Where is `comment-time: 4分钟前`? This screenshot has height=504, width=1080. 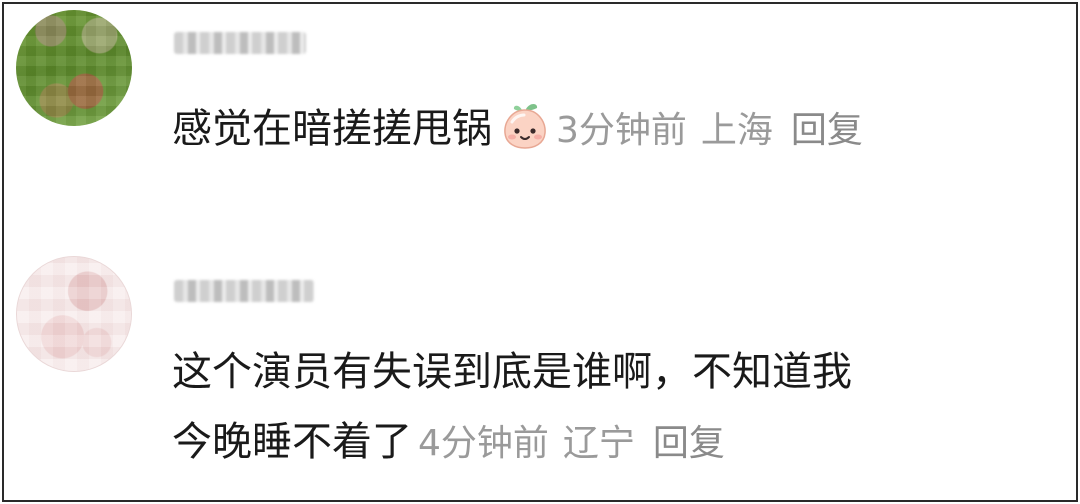 comment-time: 4分钟前 is located at coordinates (483, 443).